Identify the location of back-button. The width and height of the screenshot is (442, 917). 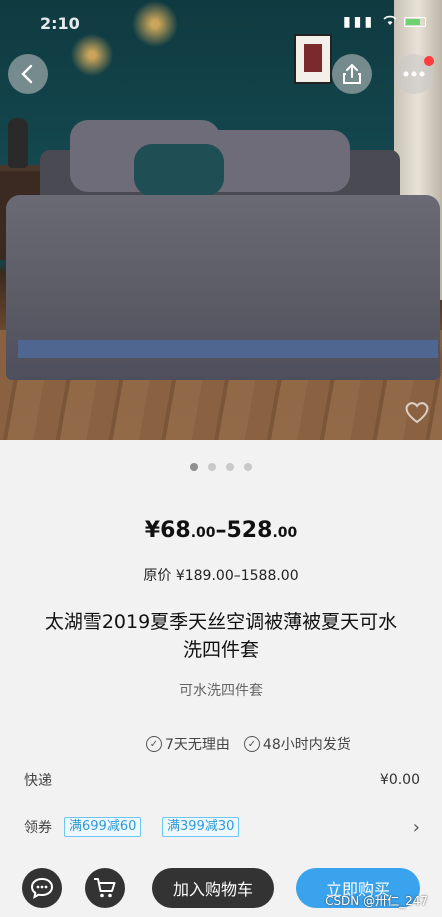
(28, 74).